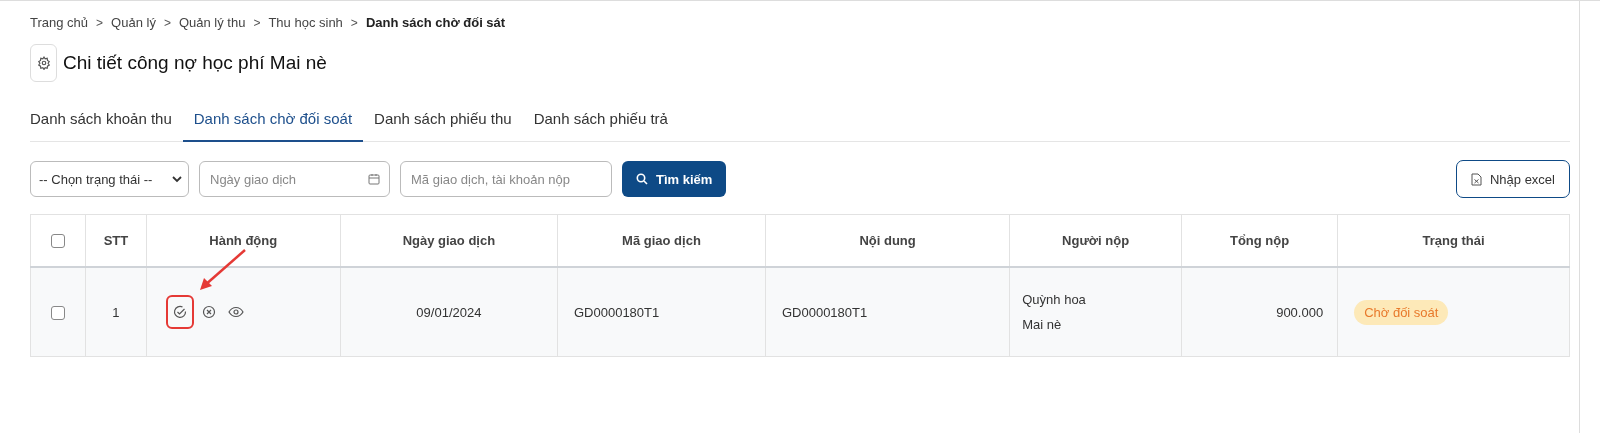 The image size is (1600, 433). I want to click on breadcrumb-link: Quản lý thu, so click(212, 22).